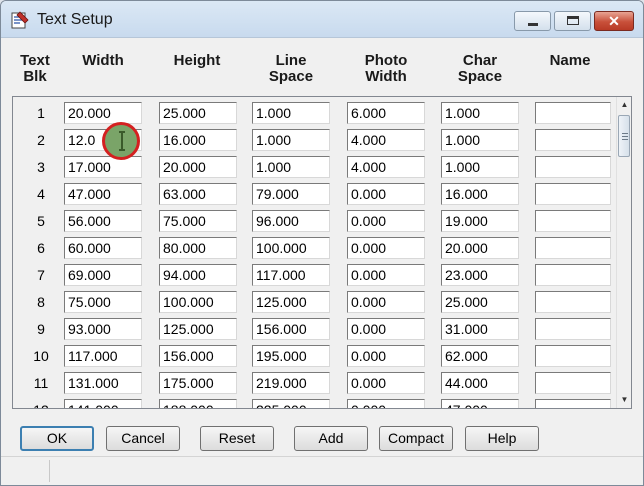 The height and width of the screenshot is (486, 644). I want to click on height-field: 94.000, so click(198, 275).